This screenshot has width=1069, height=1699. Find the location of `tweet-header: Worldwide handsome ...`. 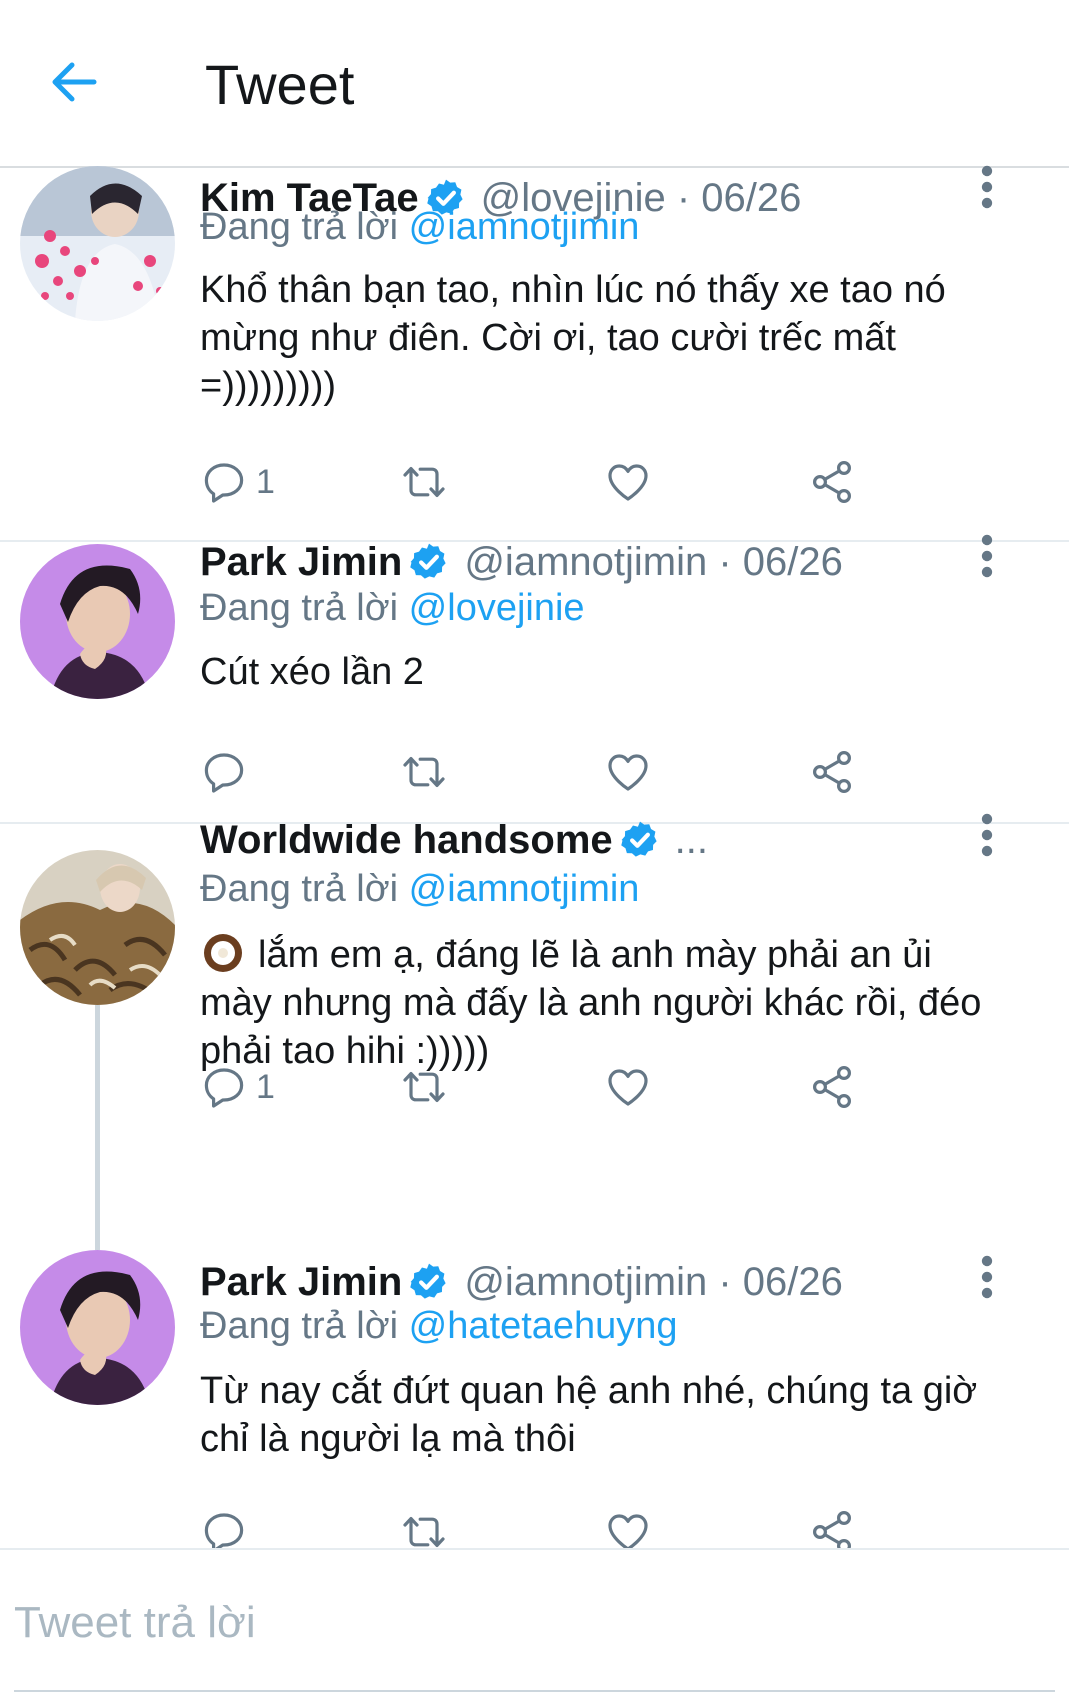

tweet-header: Worldwide handsome ... is located at coordinates (454, 840).